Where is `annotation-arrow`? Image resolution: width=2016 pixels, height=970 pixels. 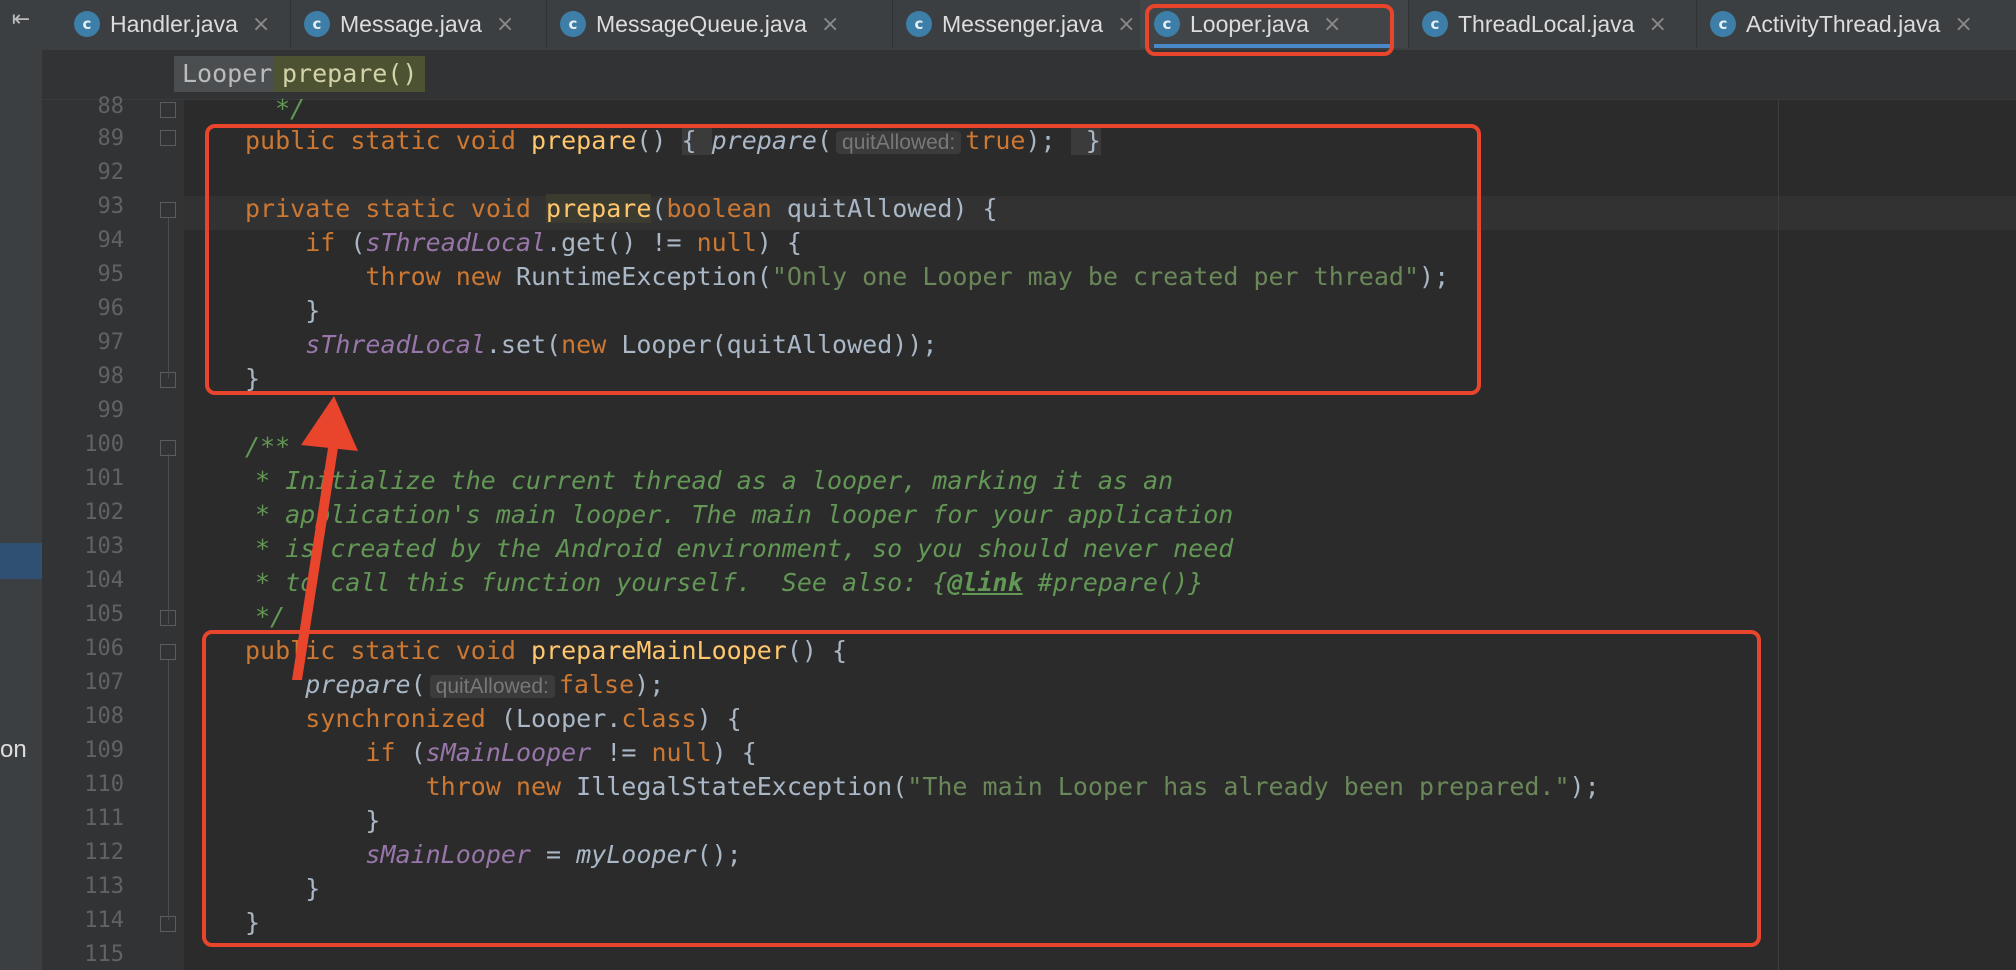 annotation-arrow is located at coordinates (325, 538).